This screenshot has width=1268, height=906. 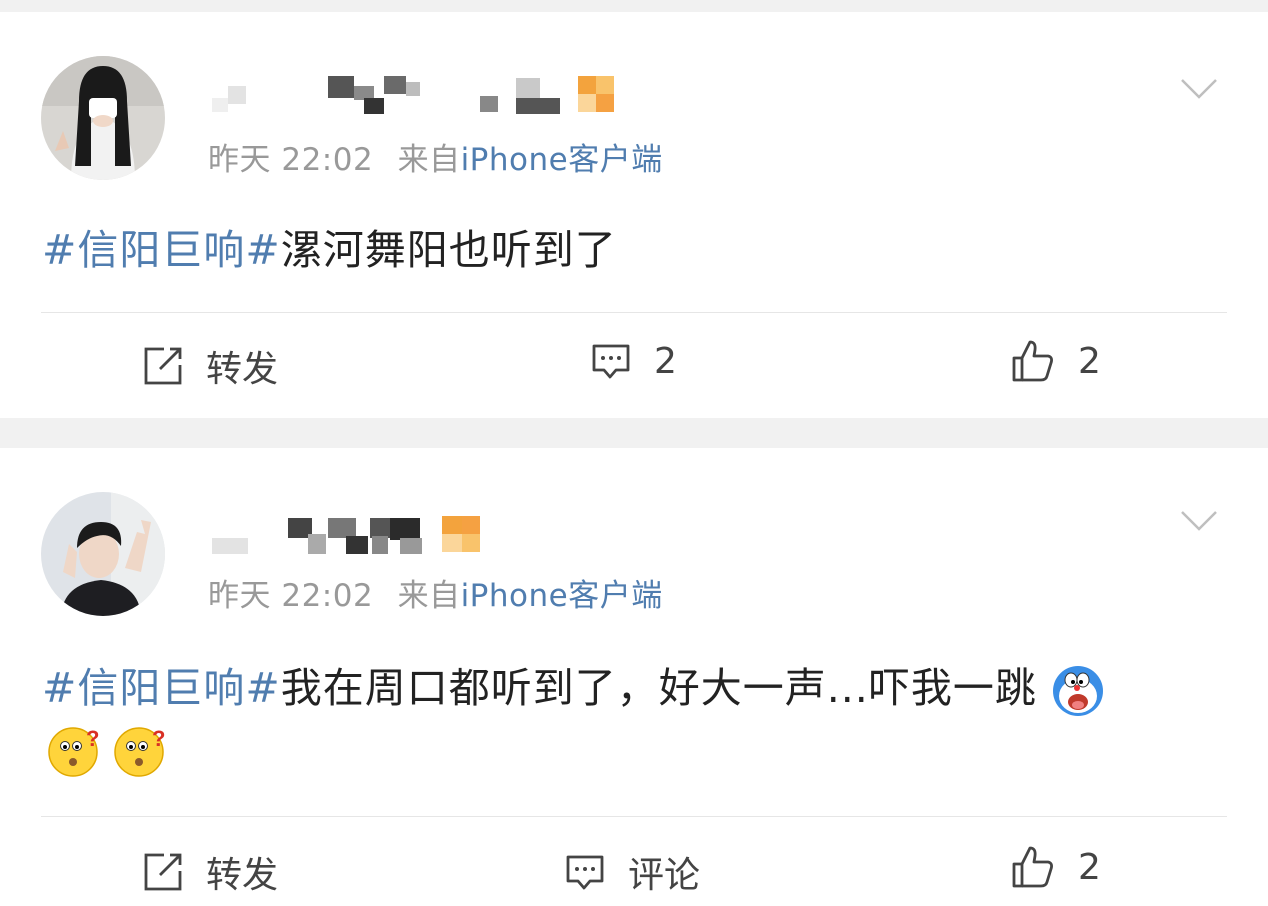 I want to click on emoji-row: ? ?, so click(x=107, y=751).